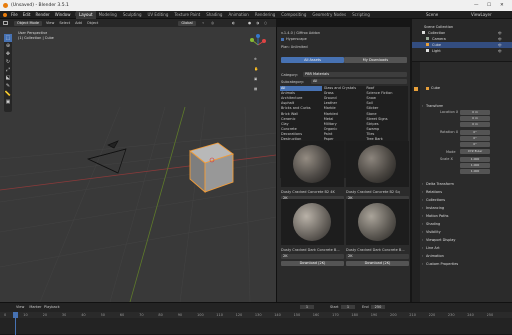 The image size is (512, 335). Describe the element at coordinates (8, 102) in the screenshot. I see `add-cube-icon: ▣` at that location.